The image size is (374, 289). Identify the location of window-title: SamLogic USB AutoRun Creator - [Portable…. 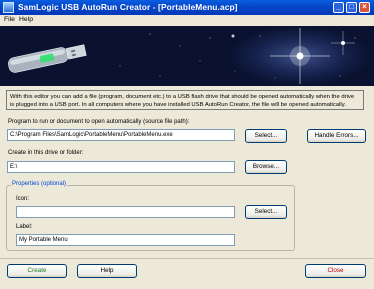
(128, 7).